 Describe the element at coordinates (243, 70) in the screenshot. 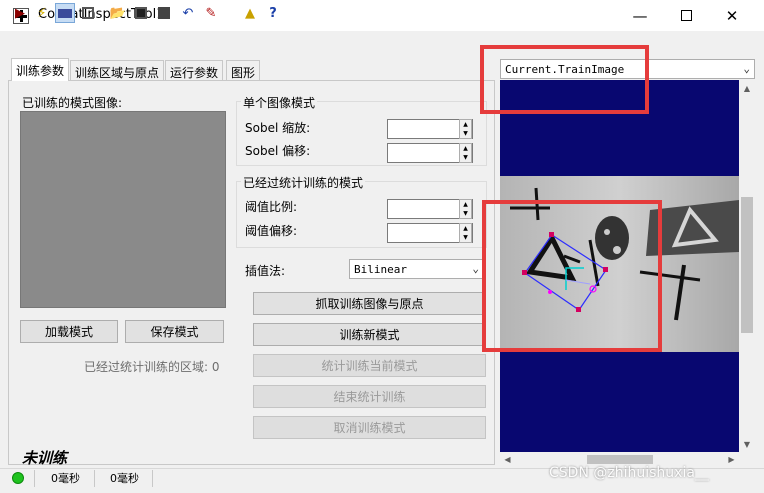

I see `tab-graphics: 图形` at that location.